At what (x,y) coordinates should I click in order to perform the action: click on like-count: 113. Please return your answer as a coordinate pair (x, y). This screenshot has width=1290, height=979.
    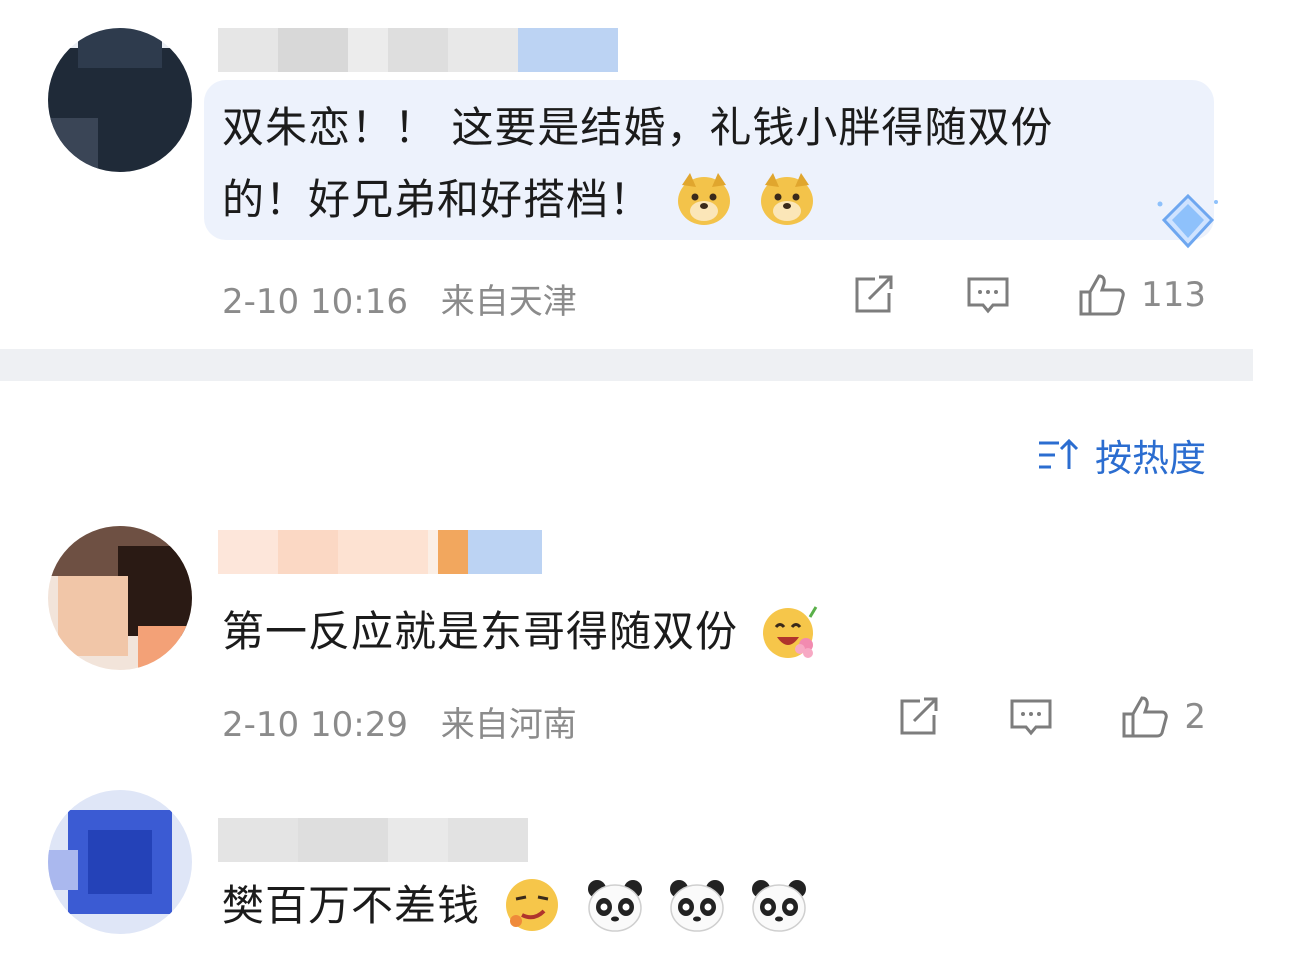
    Looking at the image, I should click on (1173, 295).